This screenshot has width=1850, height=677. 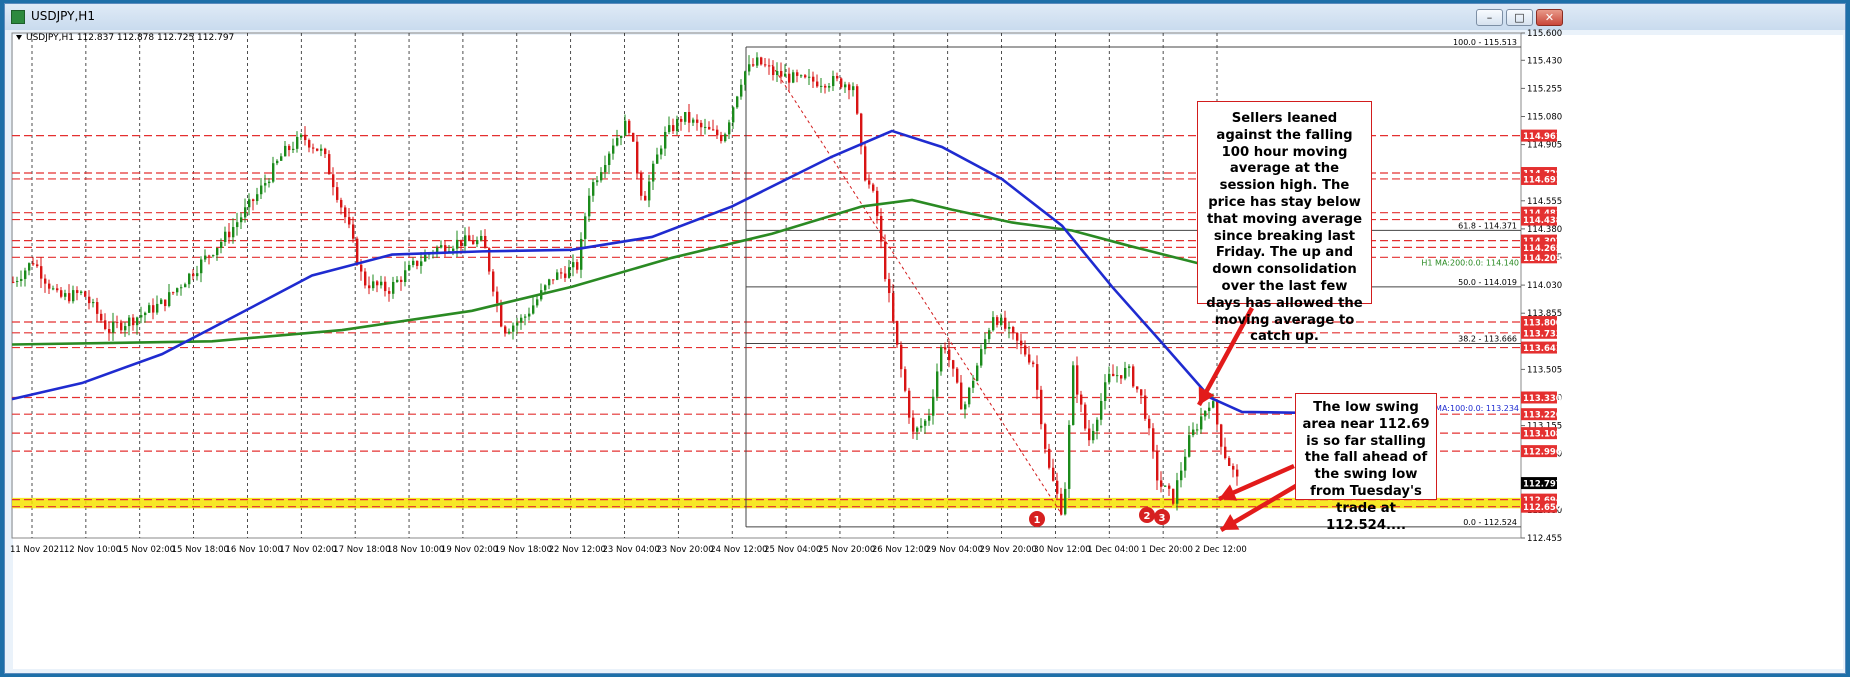 I want to click on level-price-label: 112.996, so click(x=1542, y=453).